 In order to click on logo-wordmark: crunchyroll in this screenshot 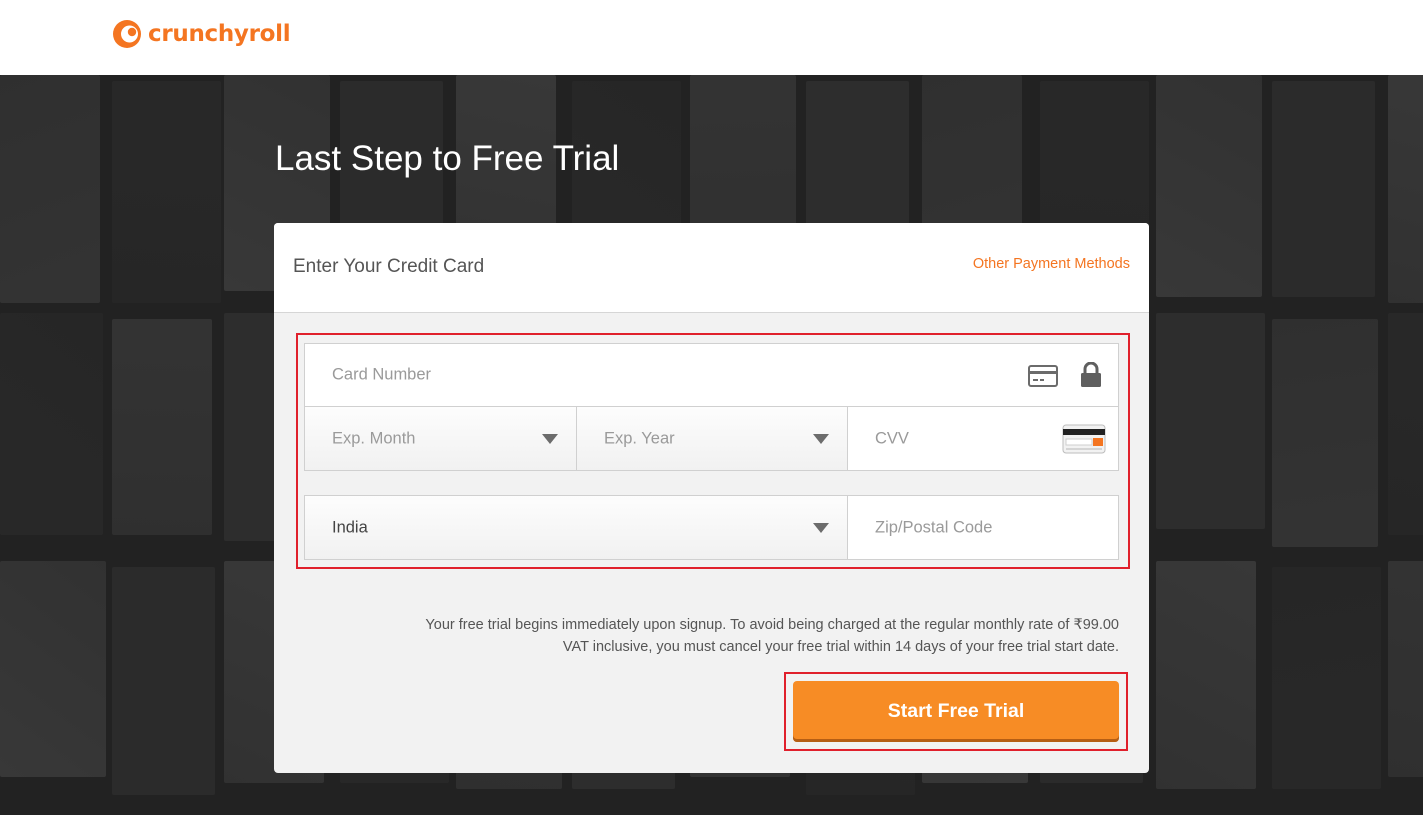, I will do `click(219, 34)`.